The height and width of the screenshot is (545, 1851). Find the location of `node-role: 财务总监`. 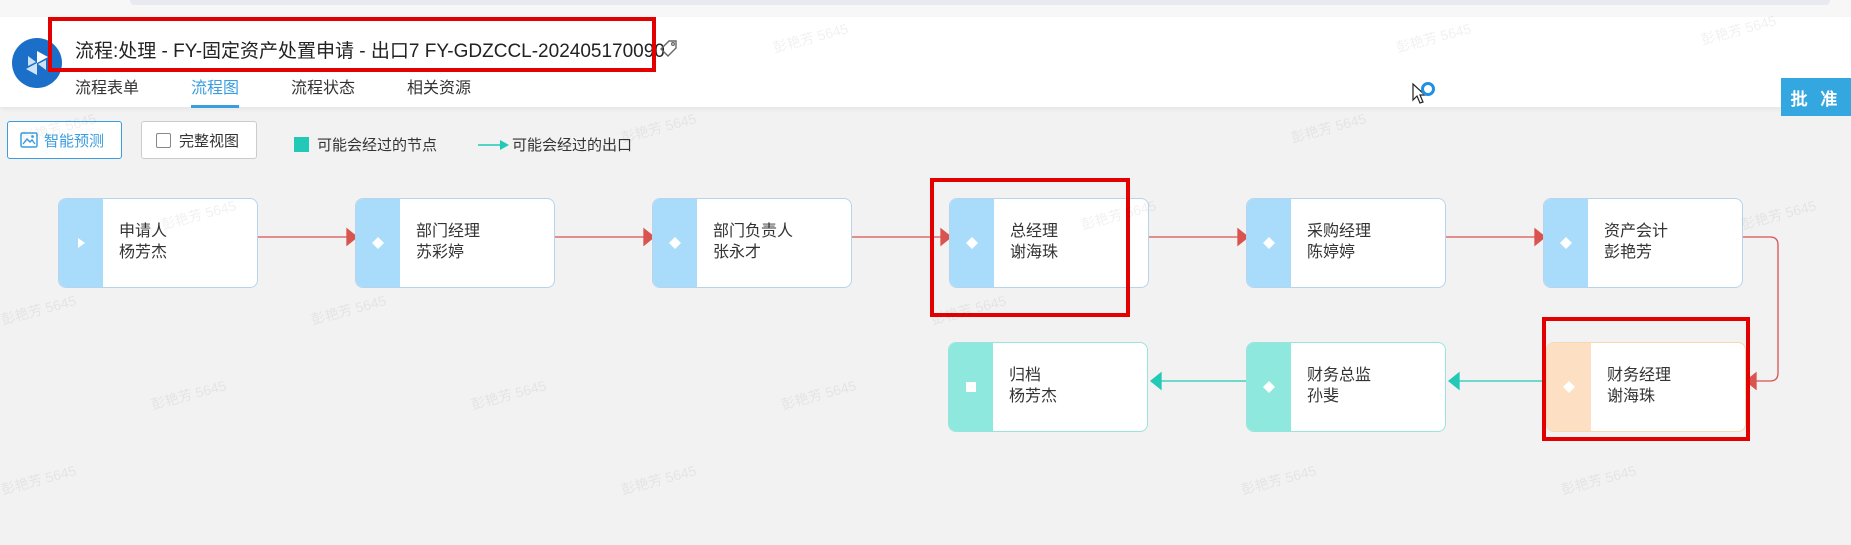

node-role: 财务总监 is located at coordinates (1339, 375).